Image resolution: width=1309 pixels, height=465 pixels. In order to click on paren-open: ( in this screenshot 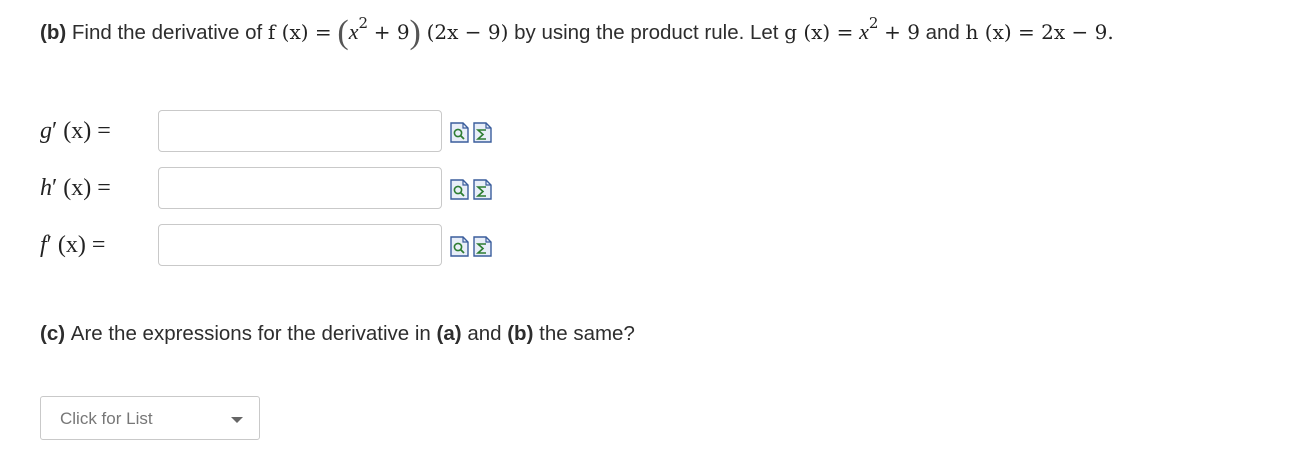, I will do `click(343, 32)`.